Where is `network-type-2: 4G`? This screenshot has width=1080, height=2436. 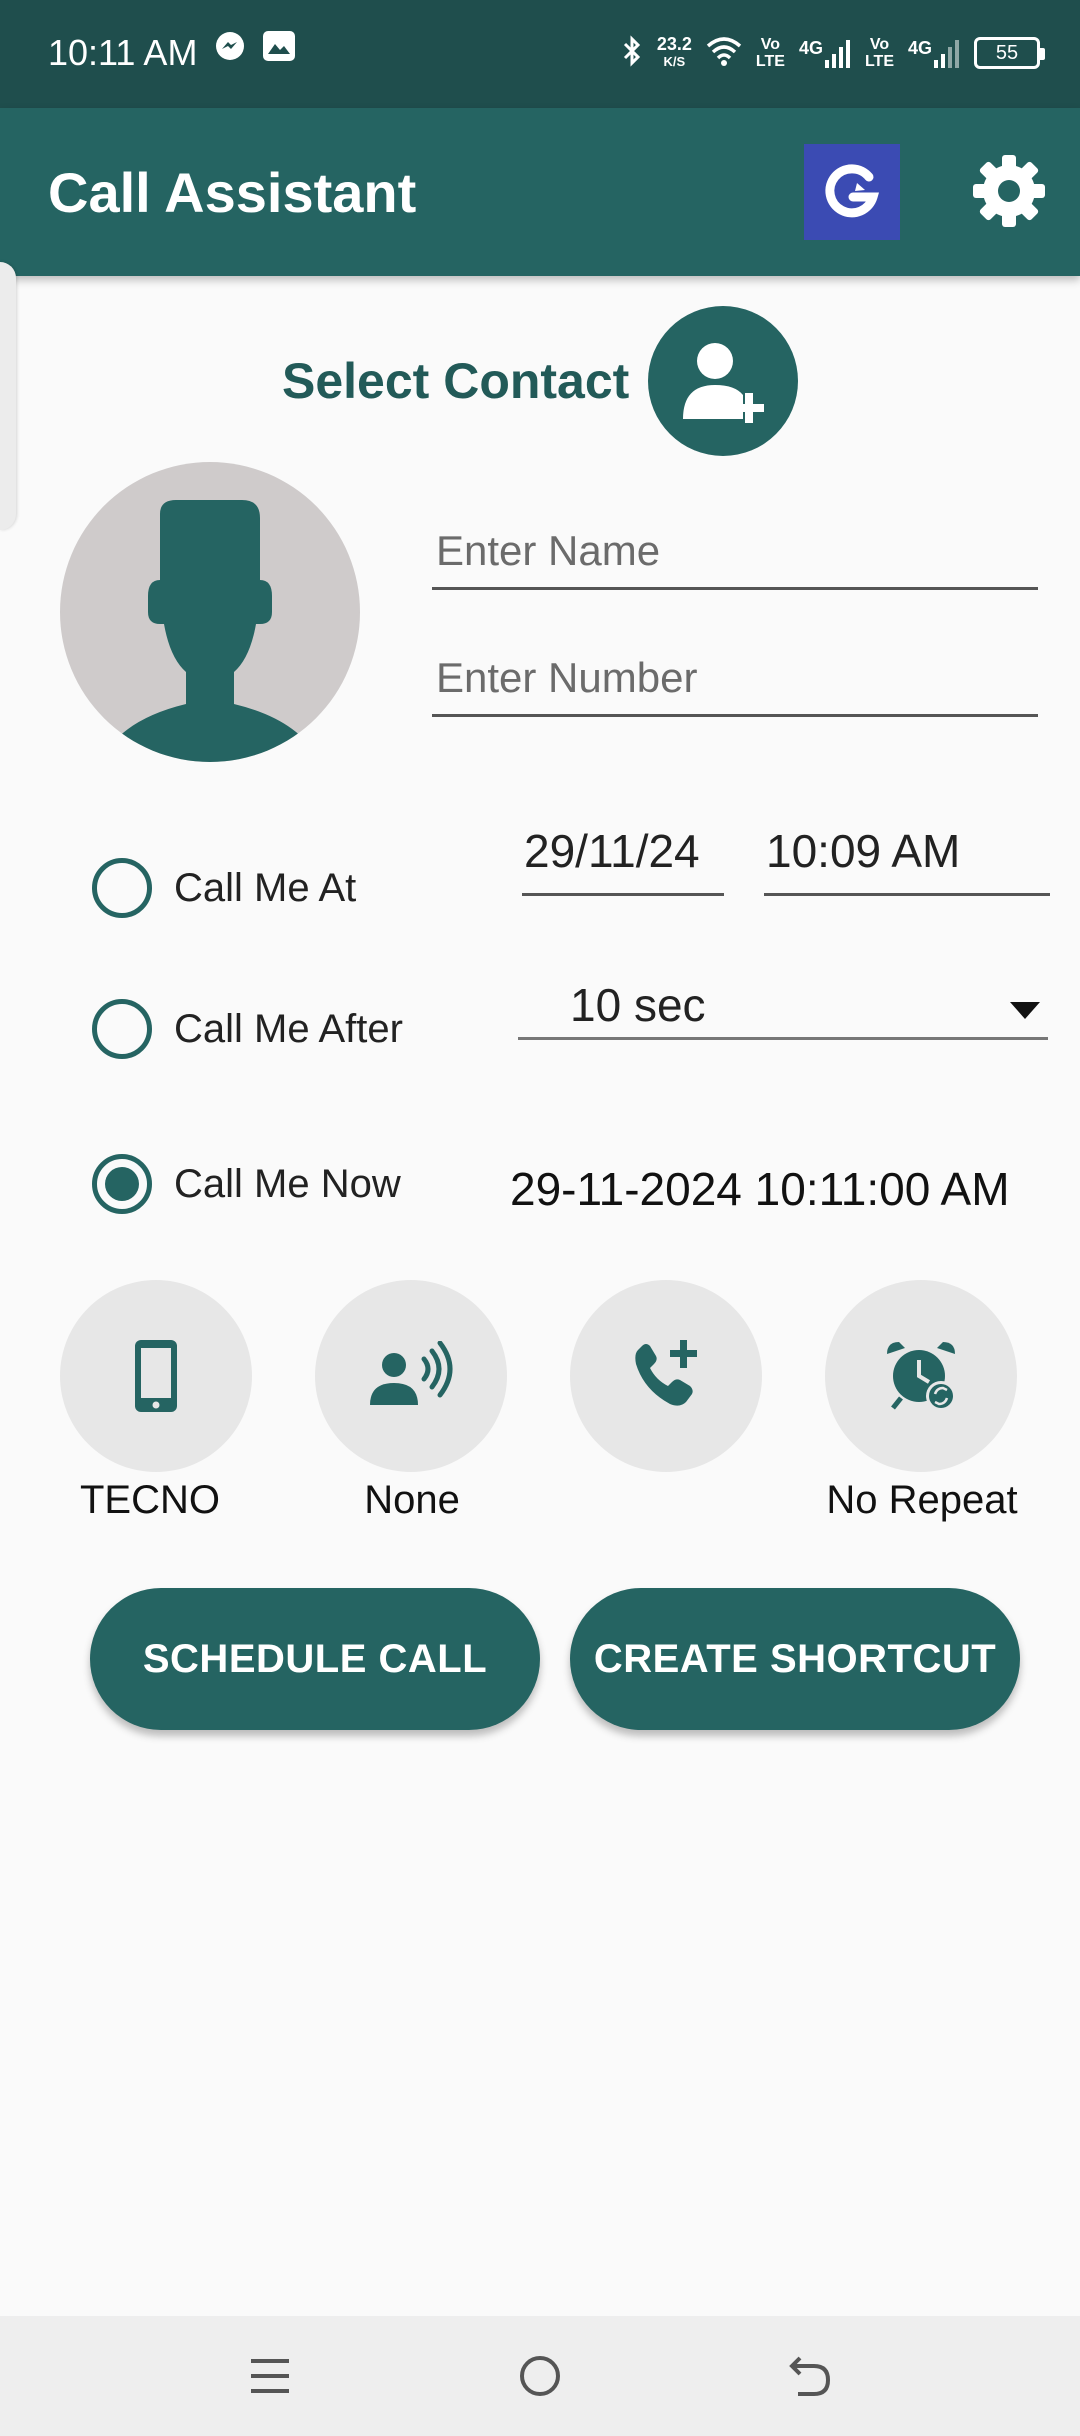
network-type-2: 4G is located at coordinates (919, 48).